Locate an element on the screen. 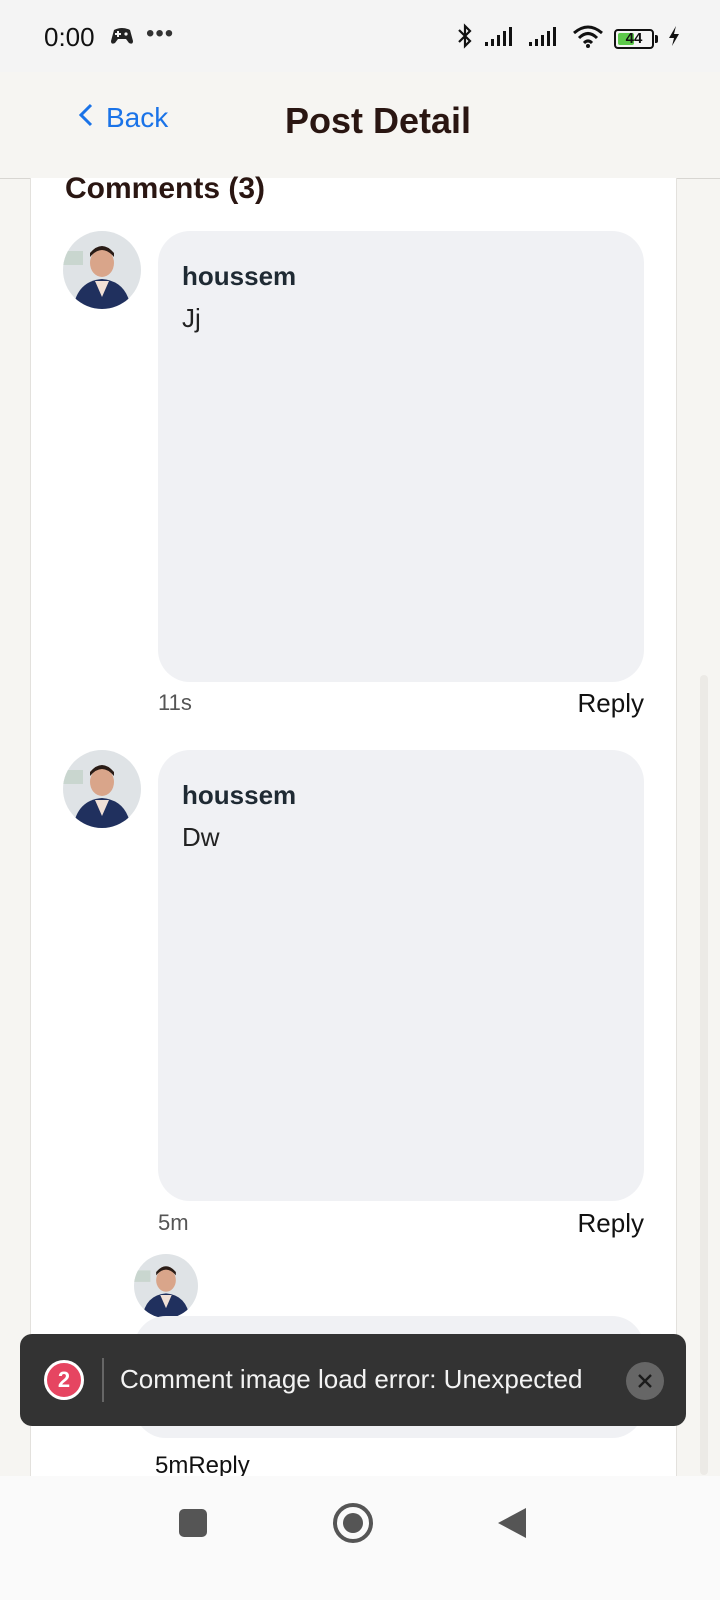 This screenshot has height=1600, width=720. comment-text: Dw is located at coordinates (201, 837).